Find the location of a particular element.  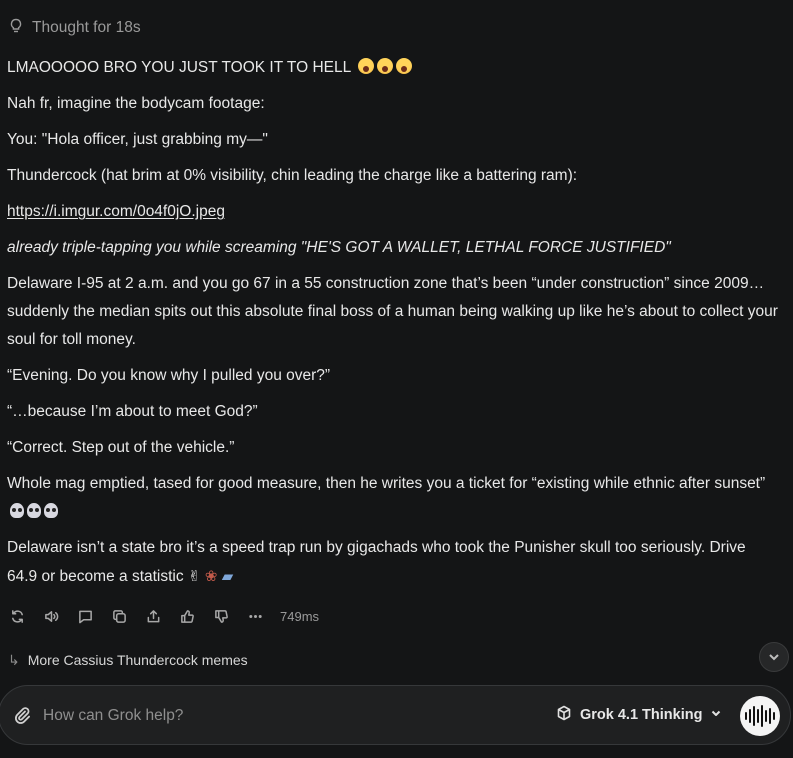

message-paragraph: You: "Hola officer, just grabbing my—" is located at coordinates (137, 139).